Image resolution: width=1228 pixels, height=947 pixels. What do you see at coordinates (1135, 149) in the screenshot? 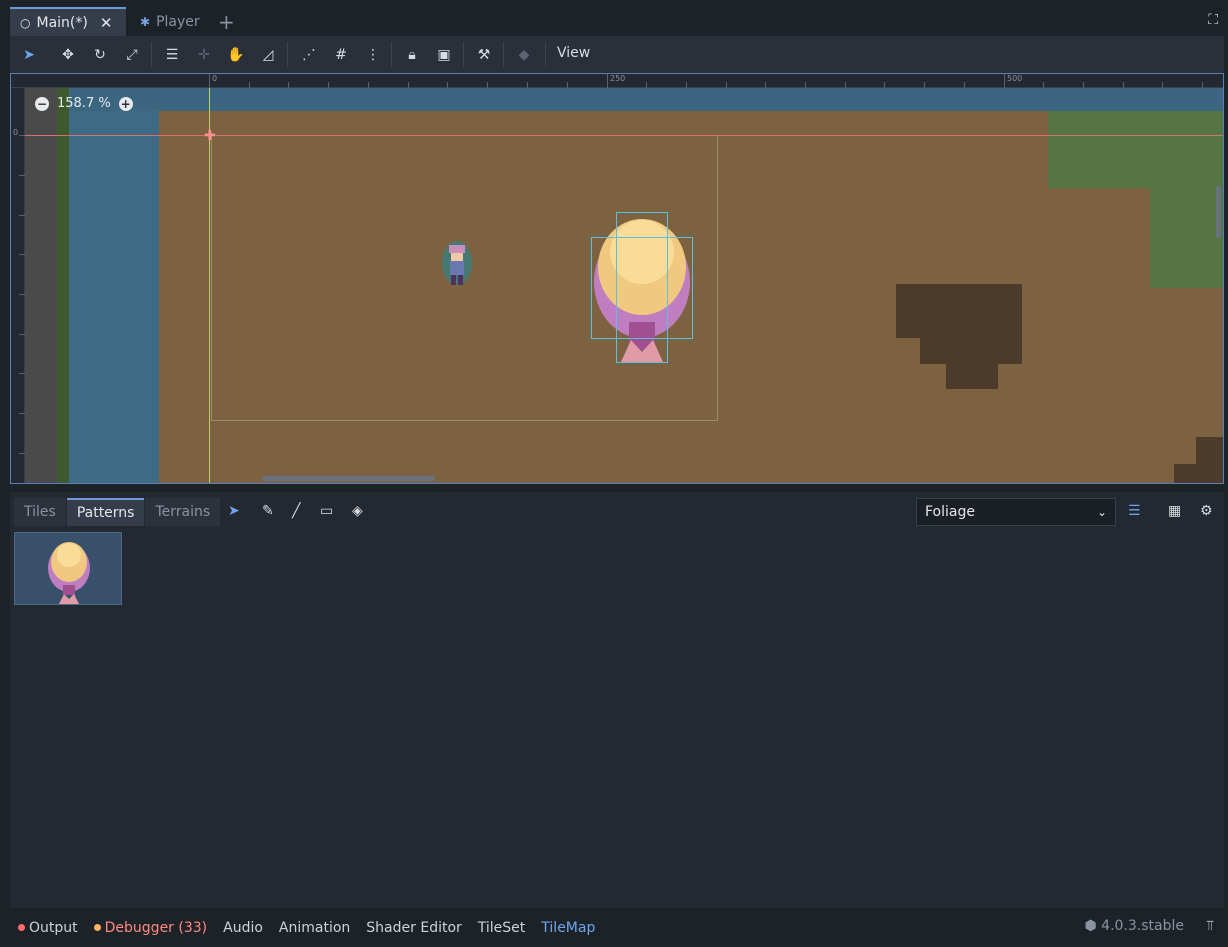
I see `grass-tiles` at bounding box center [1135, 149].